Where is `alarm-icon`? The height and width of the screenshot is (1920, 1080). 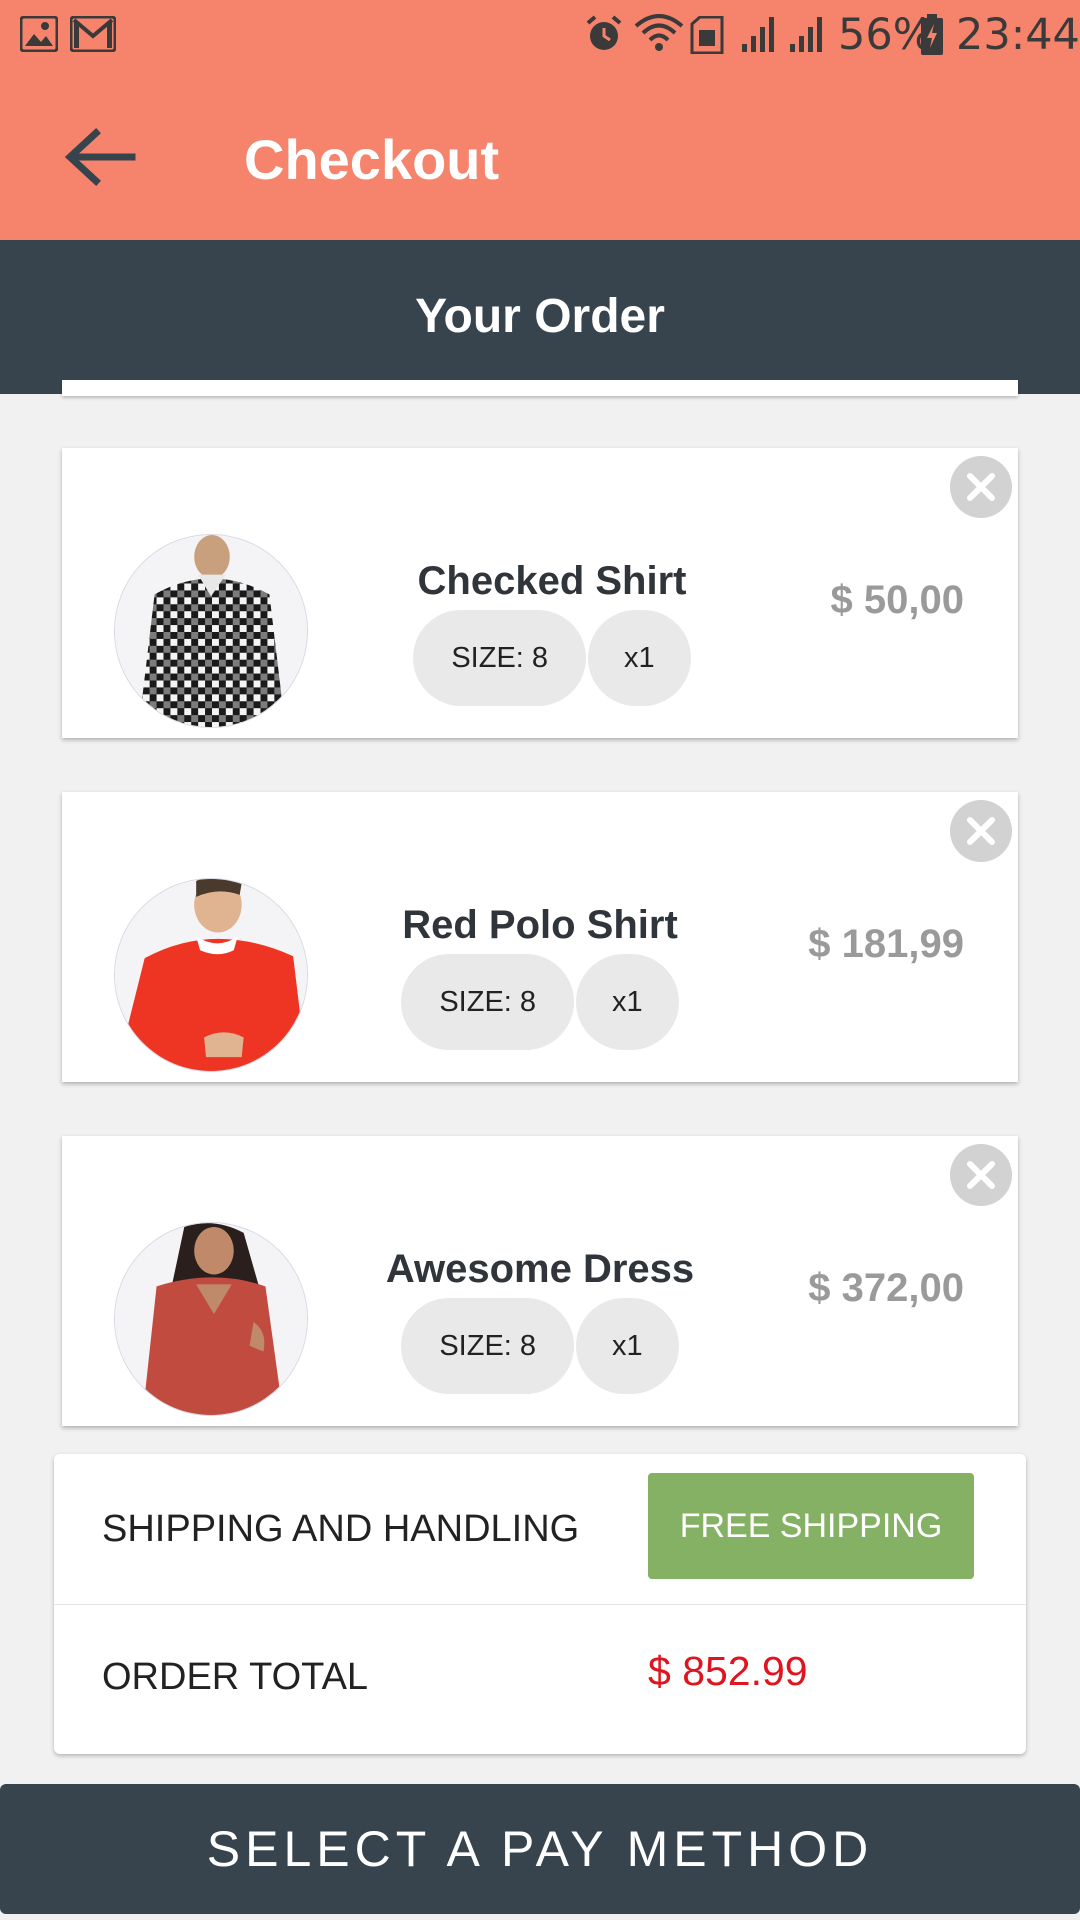 alarm-icon is located at coordinates (604, 36).